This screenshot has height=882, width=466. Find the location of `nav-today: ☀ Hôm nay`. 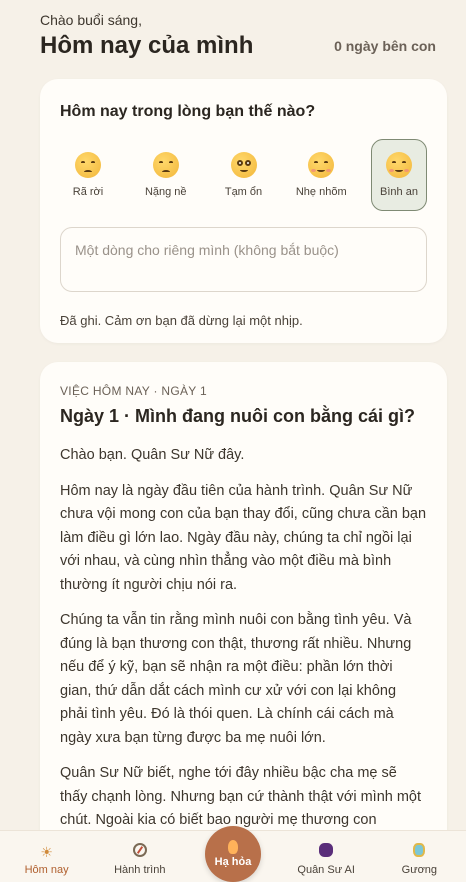

nav-today: ☀ Hôm nay is located at coordinates (47, 859).